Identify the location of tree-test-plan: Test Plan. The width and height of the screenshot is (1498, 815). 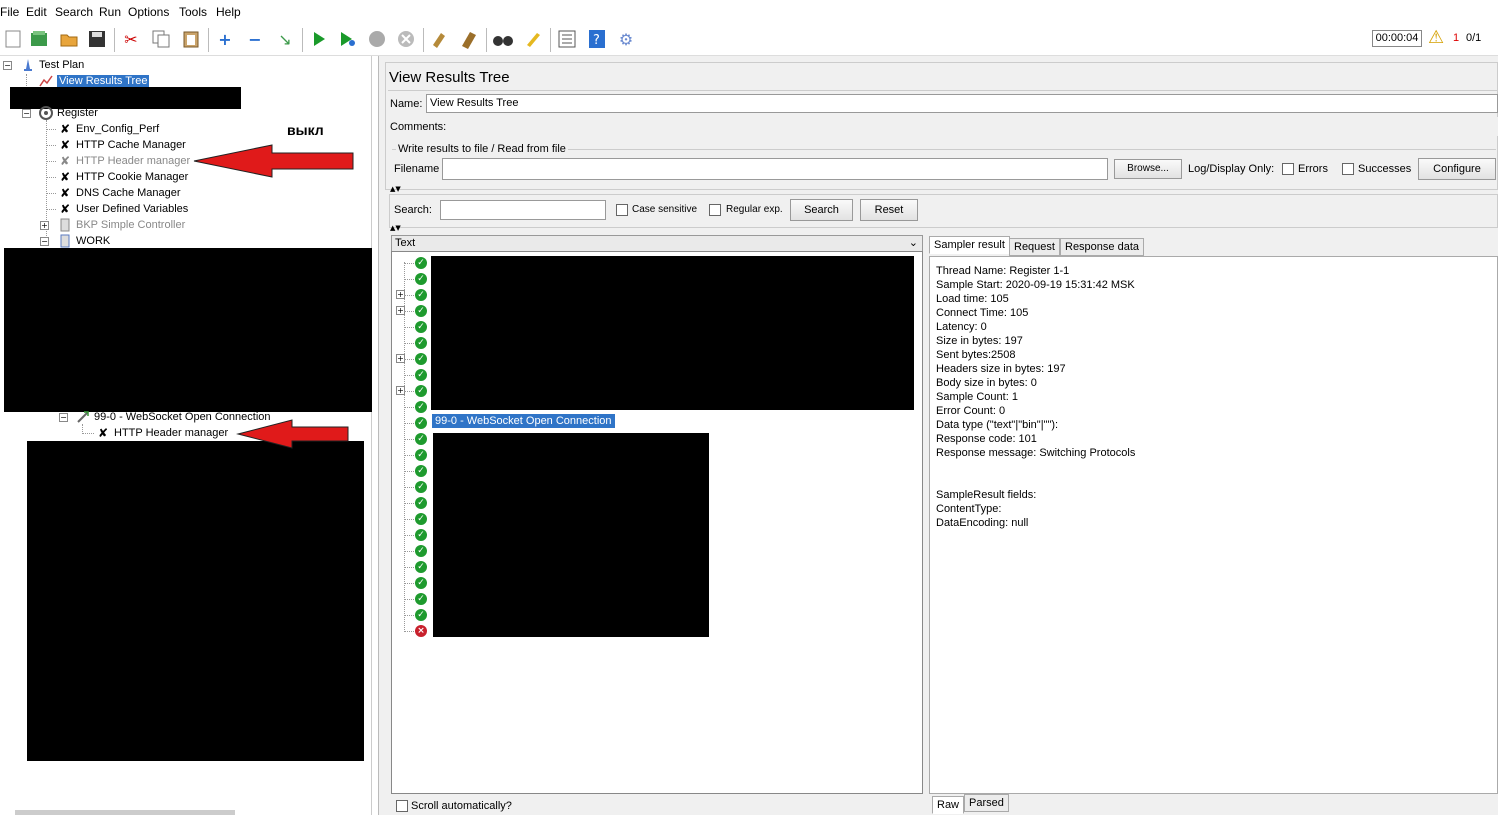
(52, 65).